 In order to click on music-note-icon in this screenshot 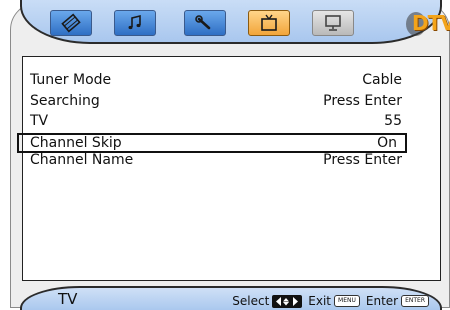, I will do `click(134, 22)`.